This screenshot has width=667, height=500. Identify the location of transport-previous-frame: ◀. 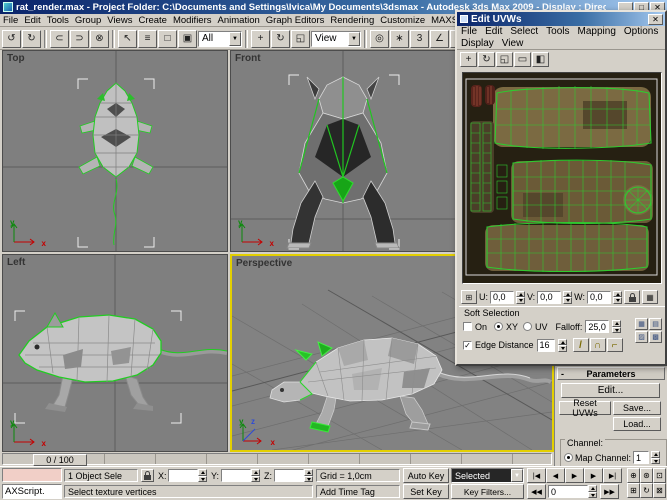
(555, 475).